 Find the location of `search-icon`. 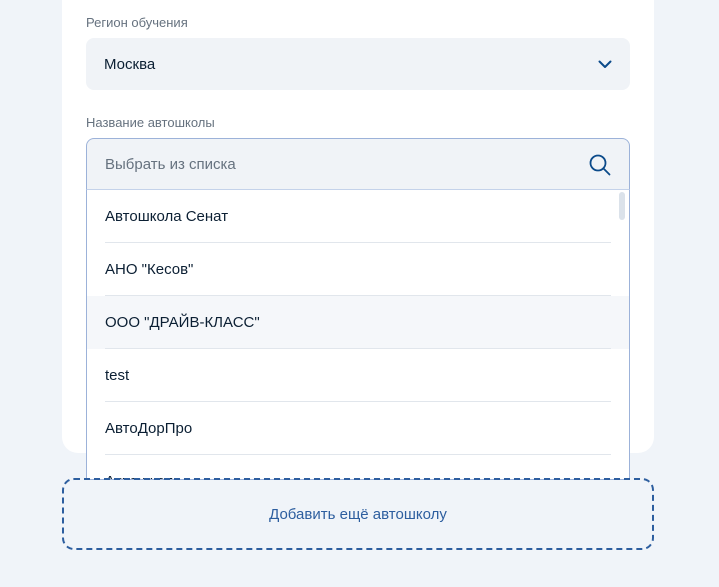

search-icon is located at coordinates (600, 165).